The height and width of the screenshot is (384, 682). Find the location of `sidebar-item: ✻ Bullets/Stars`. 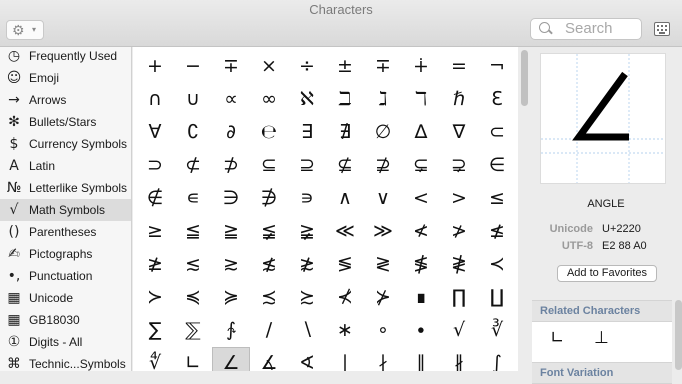

sidebar-item: ✻ Bullets/Stars is located at coordinates (65, 122).